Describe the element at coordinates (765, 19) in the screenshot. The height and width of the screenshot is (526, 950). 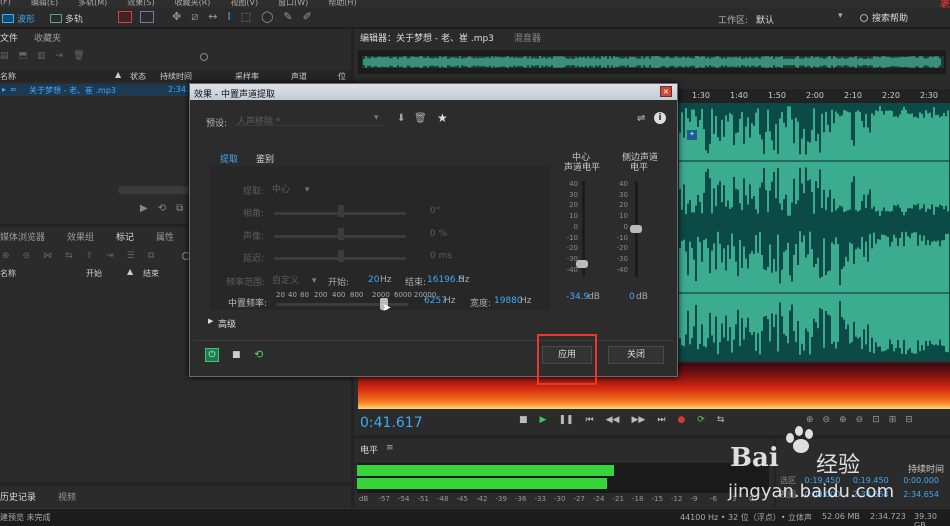
I see `workspace-dropdown: 默认` at that location.